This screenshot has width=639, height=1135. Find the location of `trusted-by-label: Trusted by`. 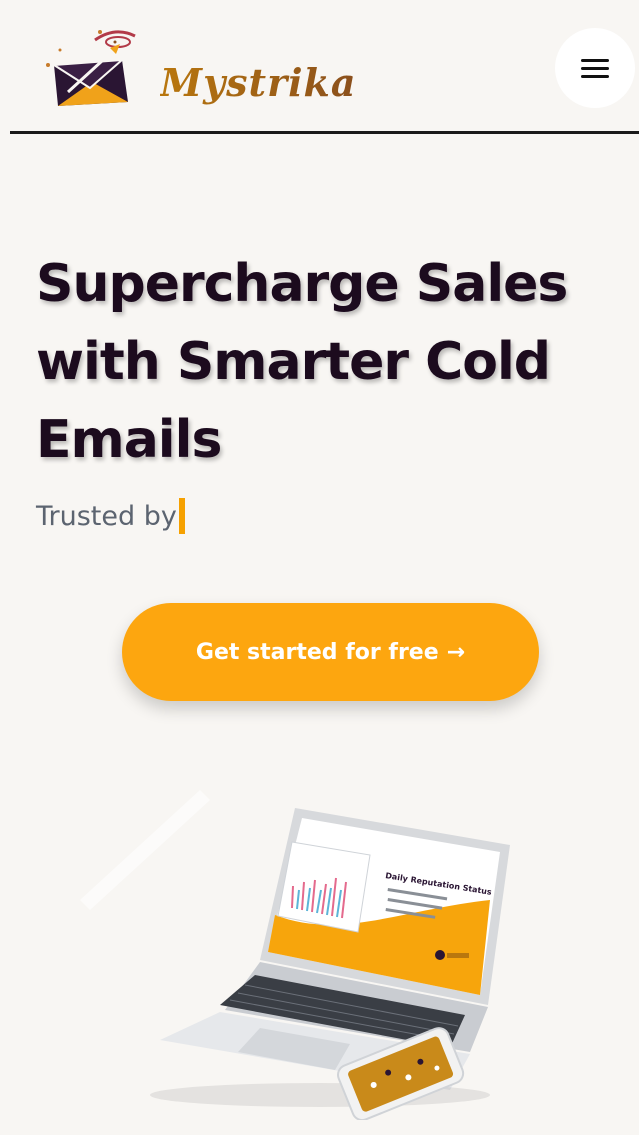

trusted-by-label: Trusted by is located at coordinates (106, 516).